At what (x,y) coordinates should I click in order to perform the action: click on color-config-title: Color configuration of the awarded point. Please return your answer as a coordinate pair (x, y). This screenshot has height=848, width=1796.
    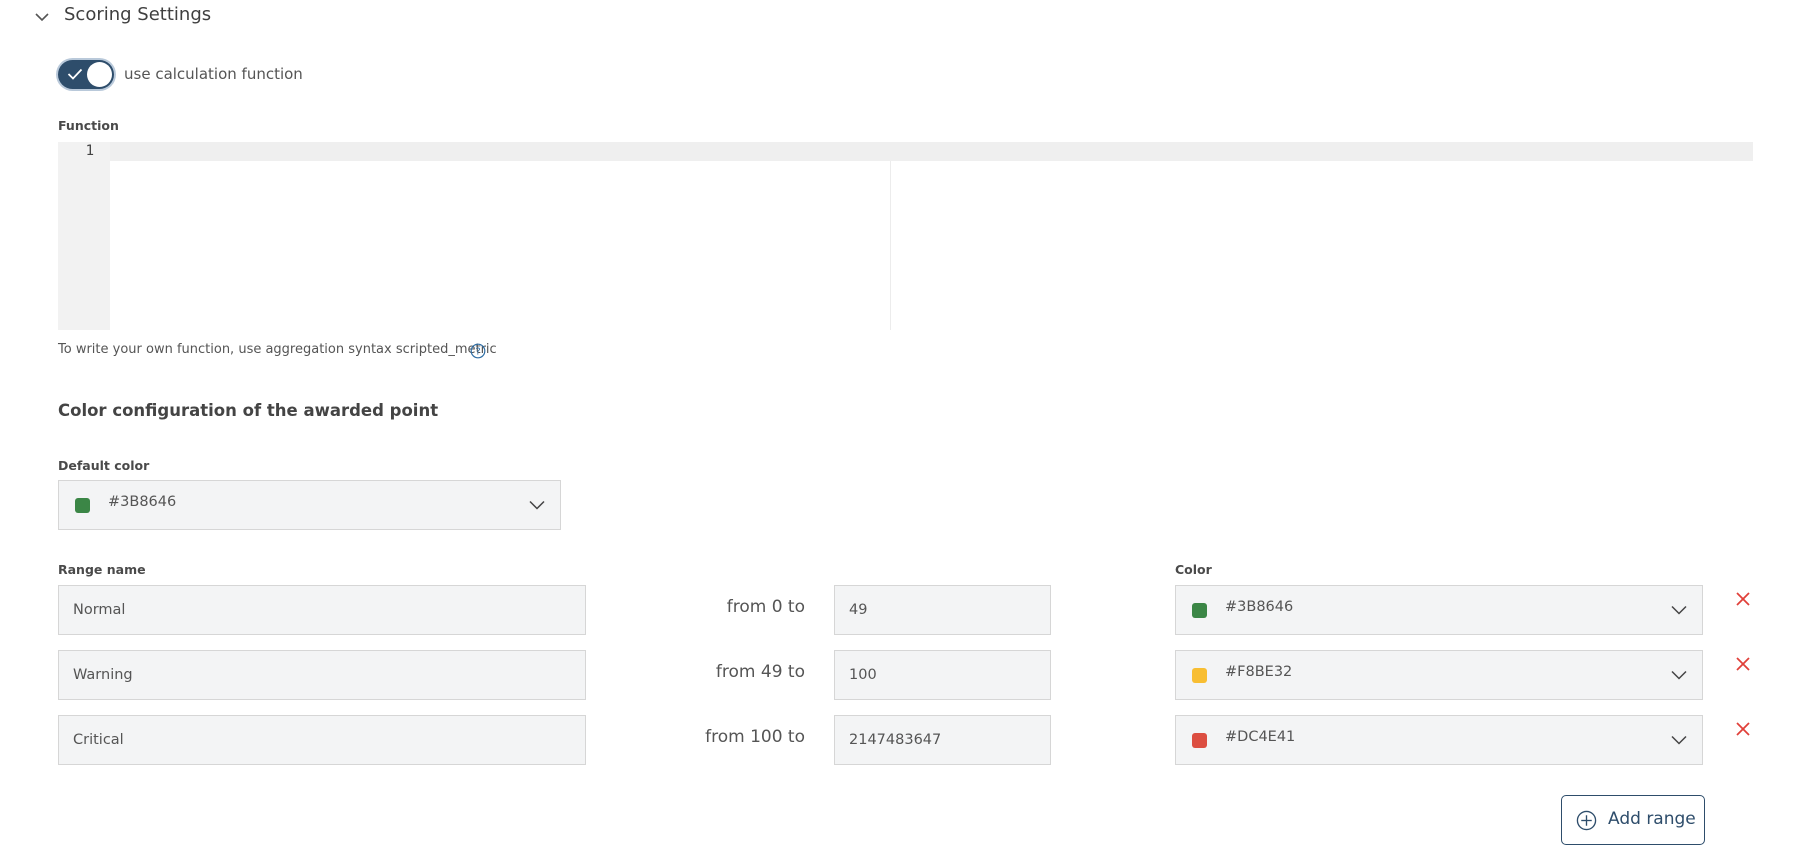
    Looking at the image, I should click on (248, 410).